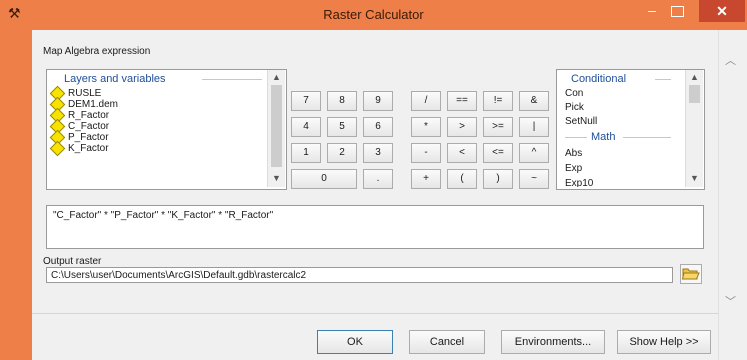  Describe the element at coordinates (579, 182) in the screenshot. I see `function-item: Exp10` at that location.